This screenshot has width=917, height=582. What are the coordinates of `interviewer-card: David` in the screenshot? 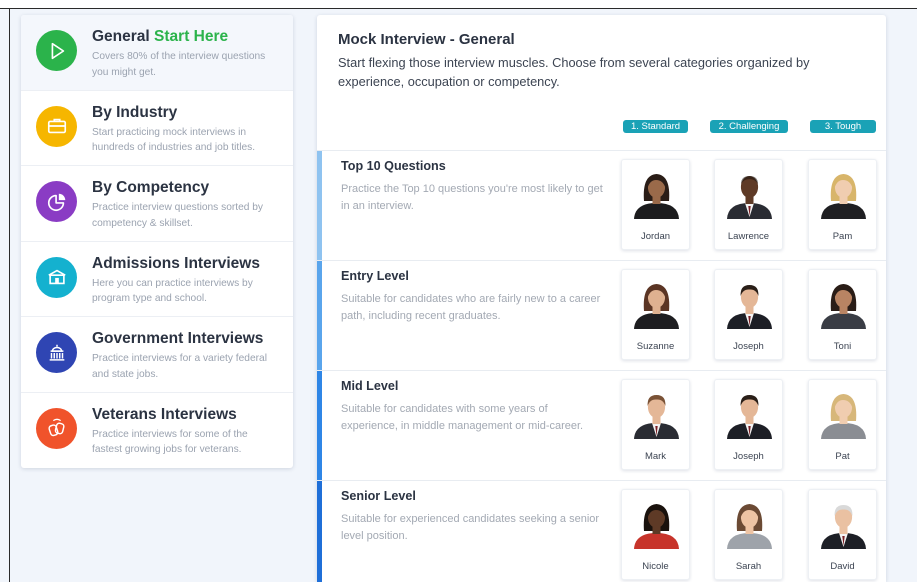 It's located at (842, 534).